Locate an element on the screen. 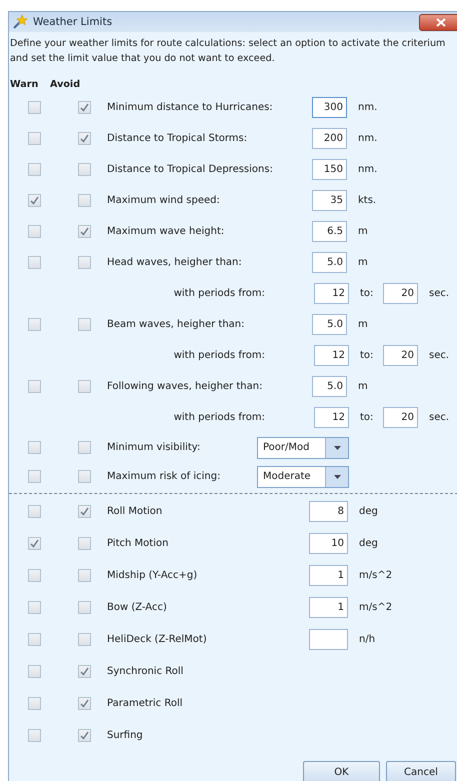  criterion-label: Maximum risk of icing: is located at coordinates (164, 476).